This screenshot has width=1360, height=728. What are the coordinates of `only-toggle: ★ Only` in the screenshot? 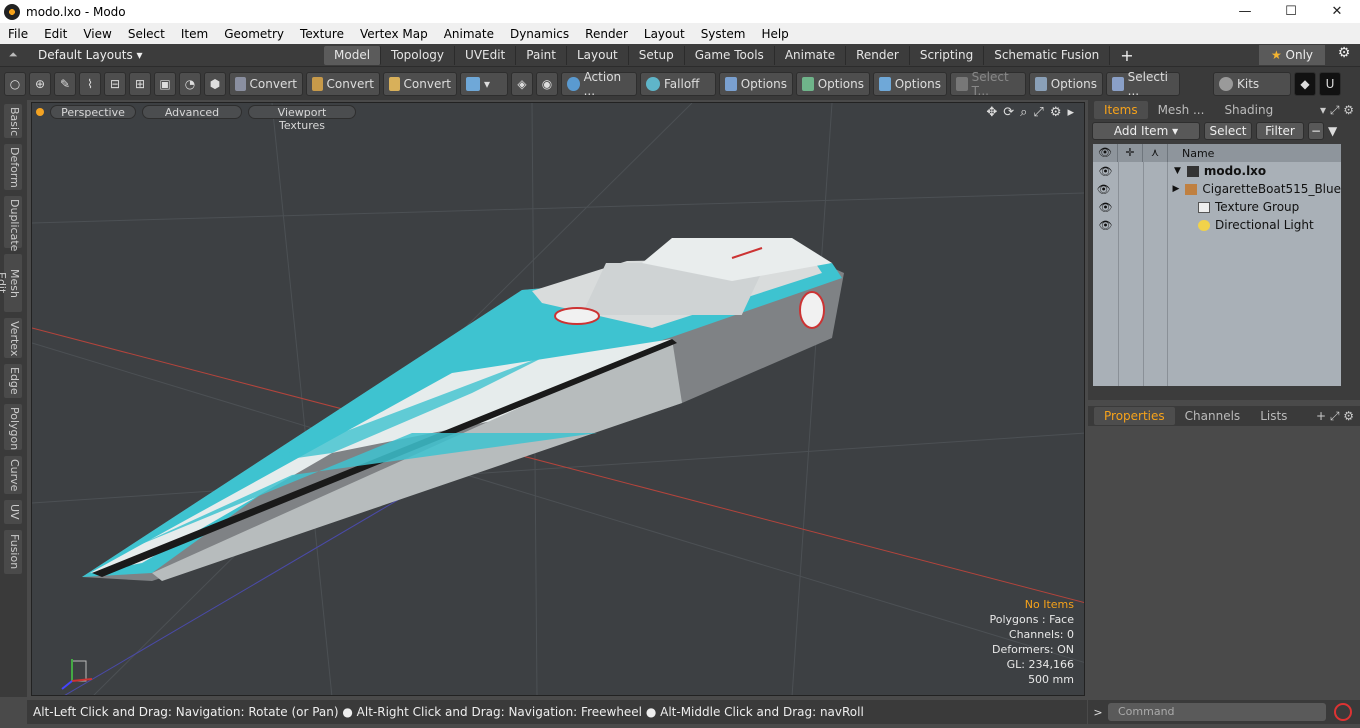 It's located at (1292, 55).